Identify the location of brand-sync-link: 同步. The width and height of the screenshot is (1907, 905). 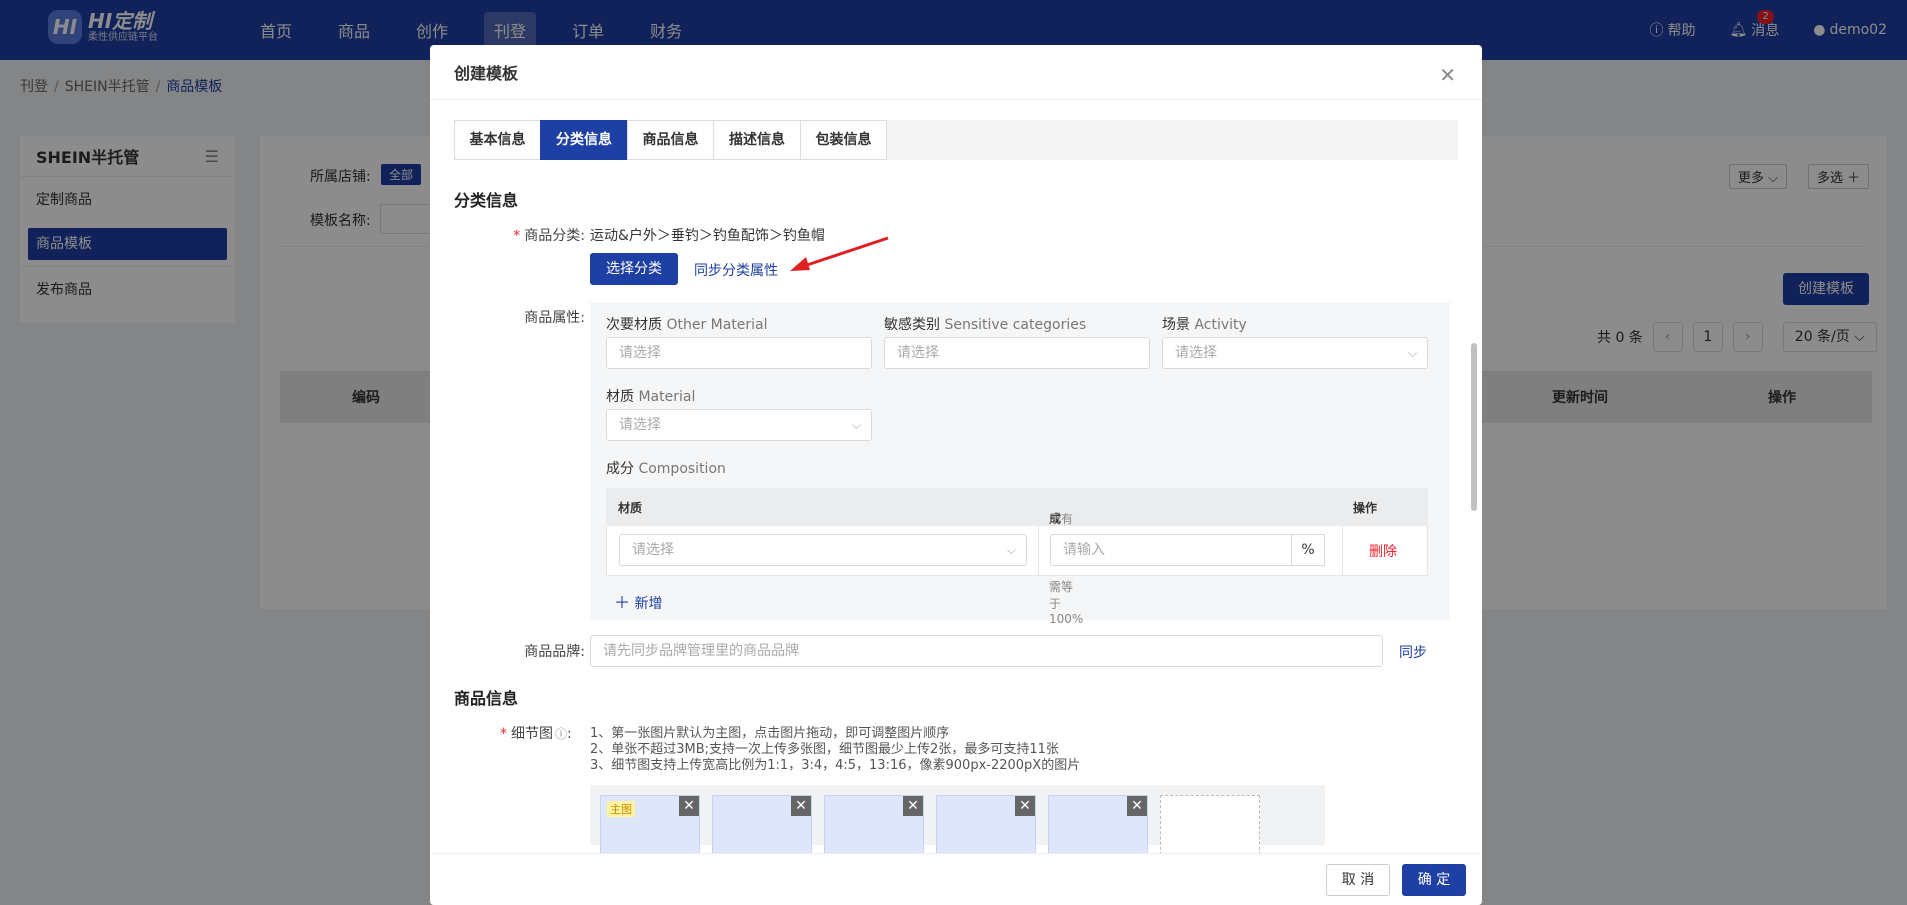
(1413, 652).